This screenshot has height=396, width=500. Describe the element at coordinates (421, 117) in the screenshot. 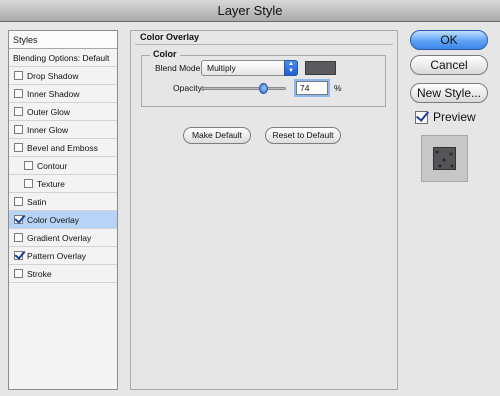

I see `preview-checkbox` at that location.